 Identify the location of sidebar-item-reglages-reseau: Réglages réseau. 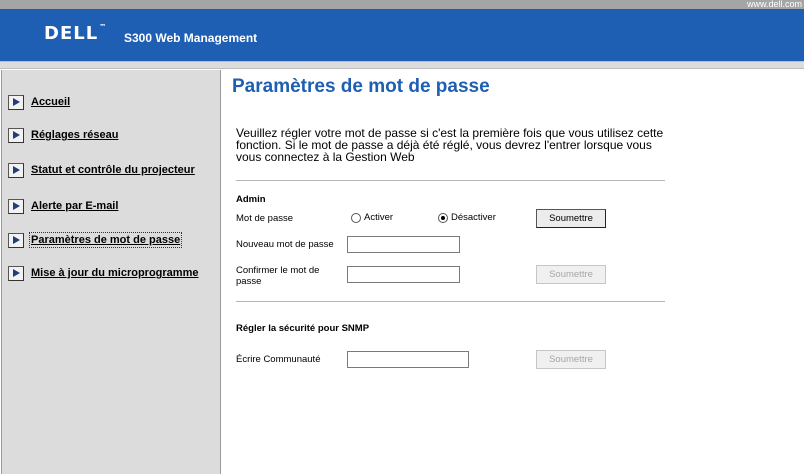
(63, 135).